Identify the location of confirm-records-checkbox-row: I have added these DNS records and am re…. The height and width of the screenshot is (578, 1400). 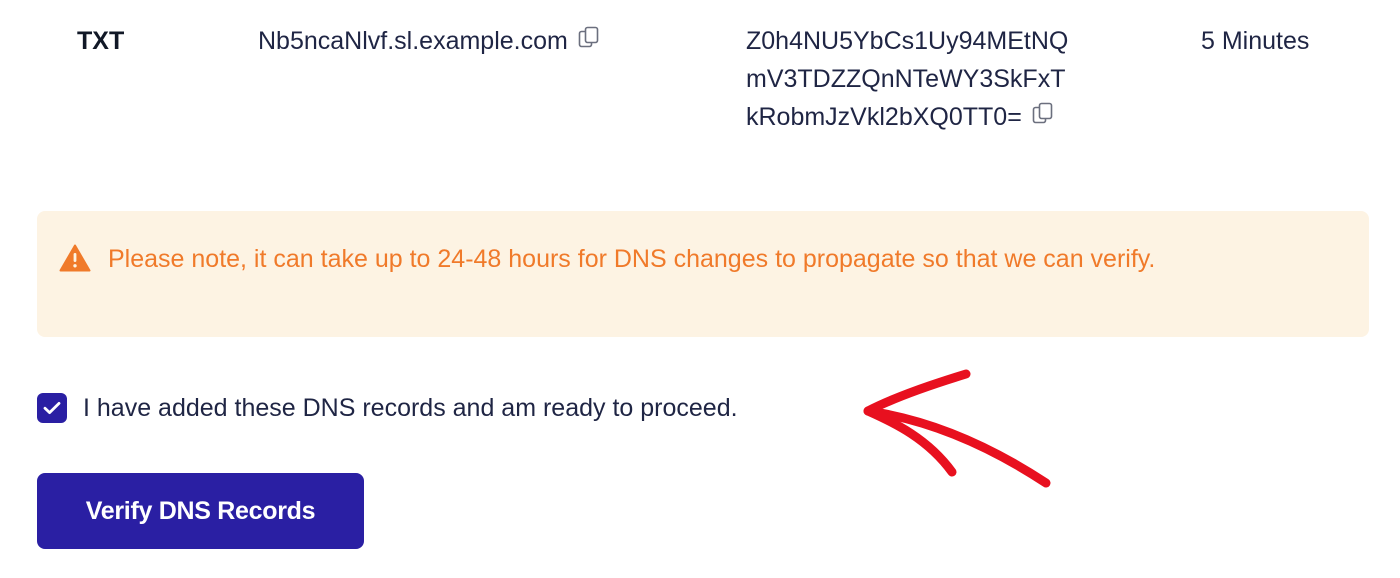
(387, 408).